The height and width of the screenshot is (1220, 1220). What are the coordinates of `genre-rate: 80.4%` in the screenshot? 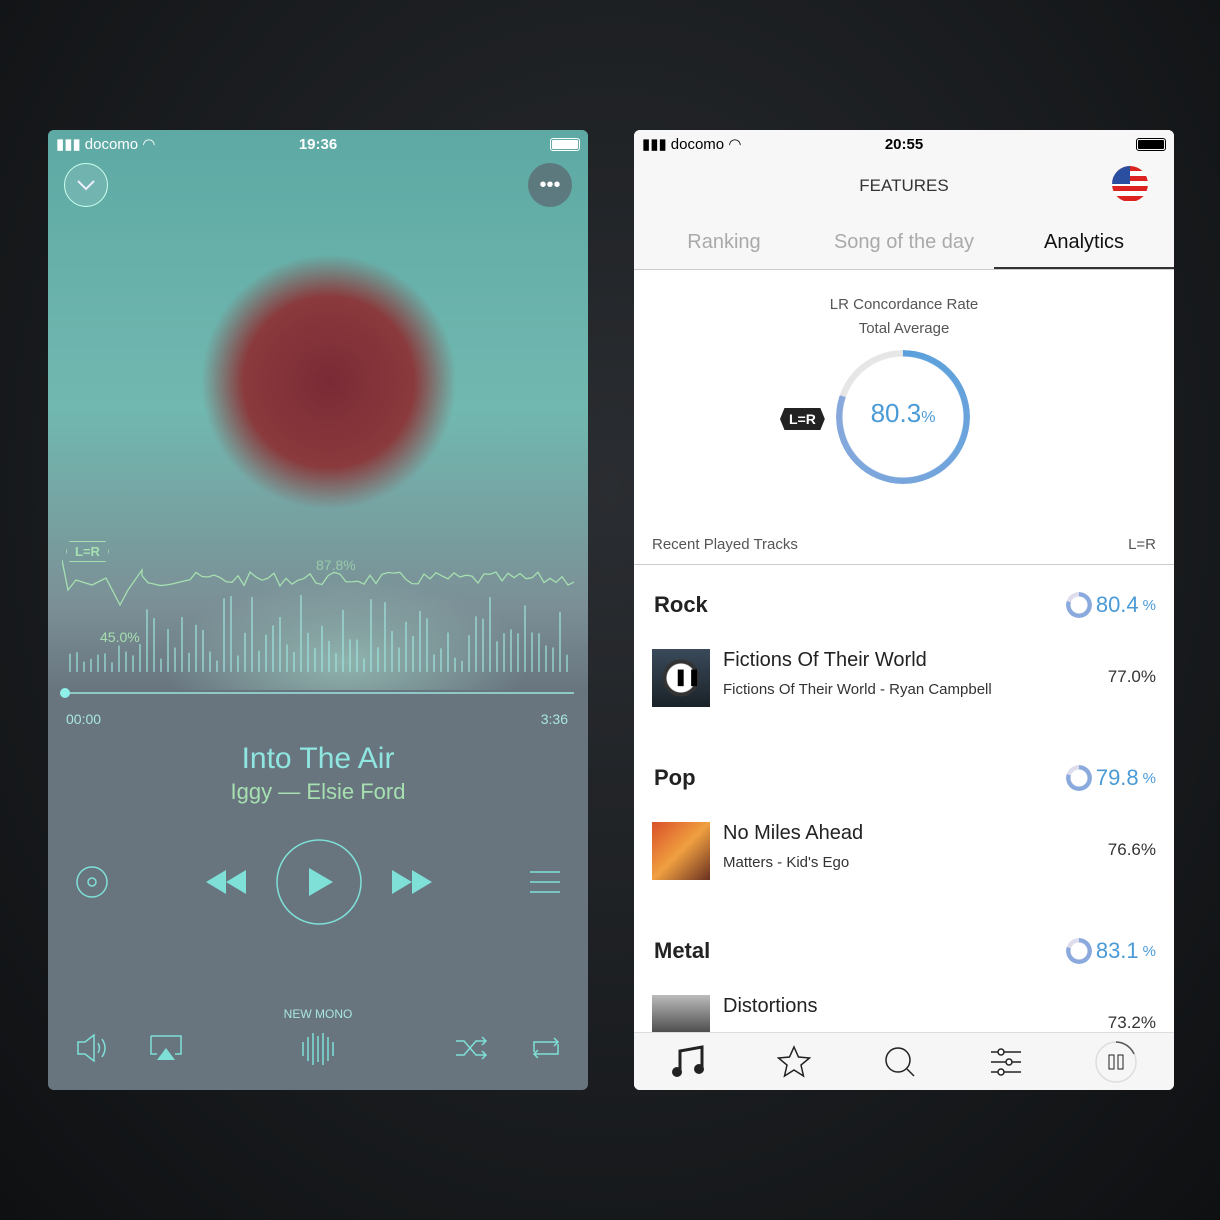 It's located at (1110, 605).